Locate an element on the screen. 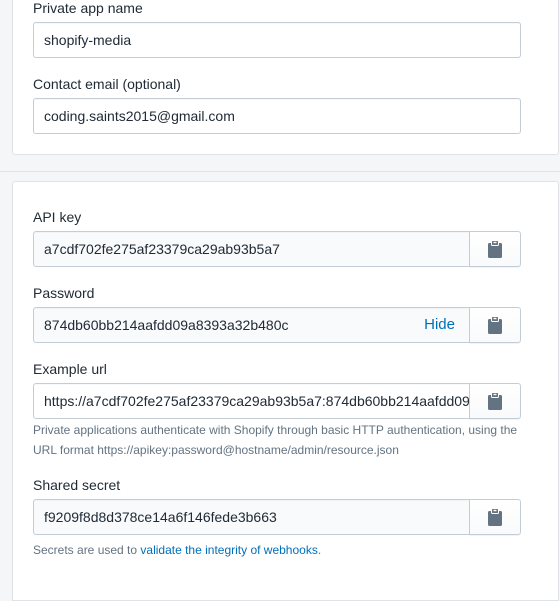  api-key-value: a7cdf702fe275af23379ca29ab93b5a7 is located at coordinates (162, 249).